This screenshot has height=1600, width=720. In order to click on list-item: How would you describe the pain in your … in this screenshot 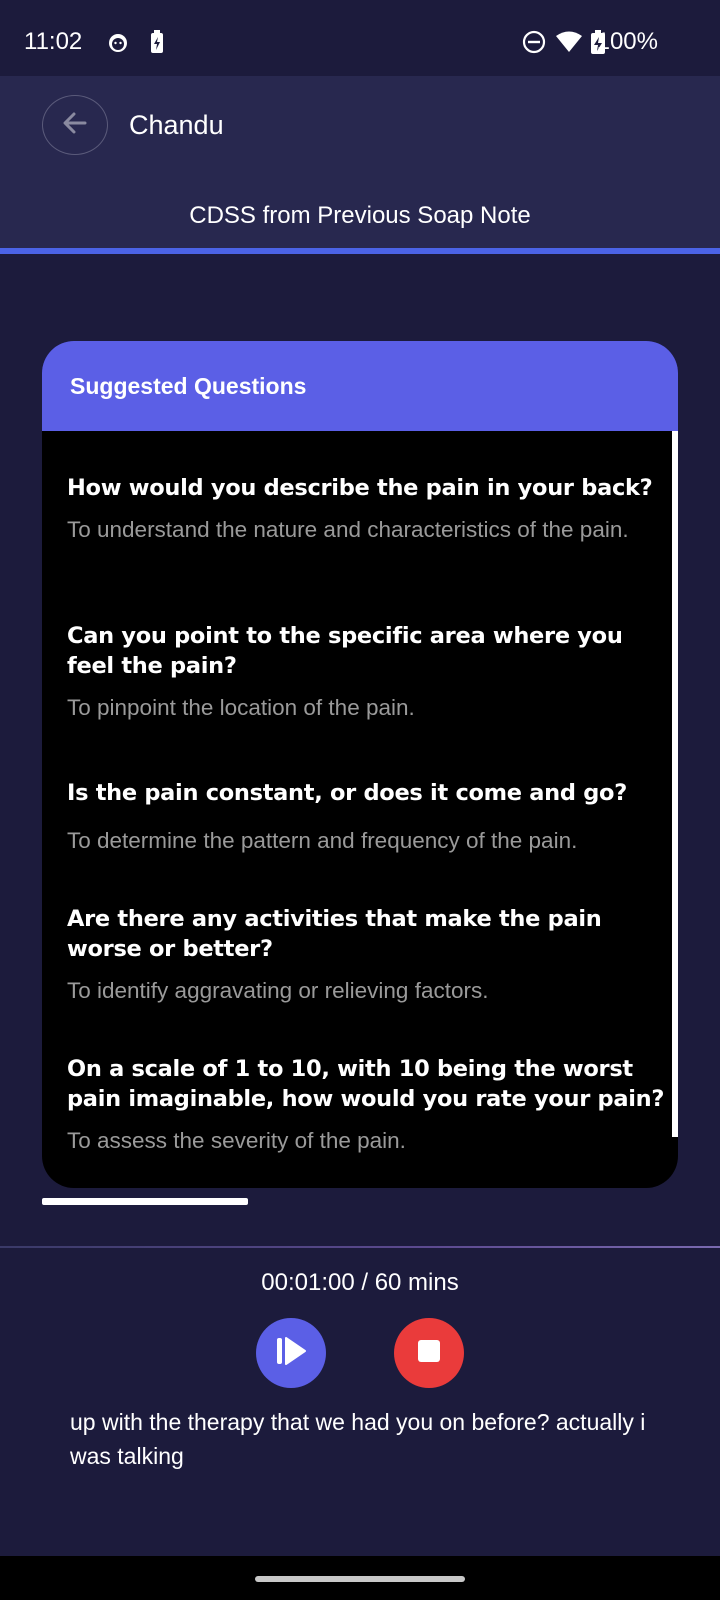, I will do `click(367, 510)`.